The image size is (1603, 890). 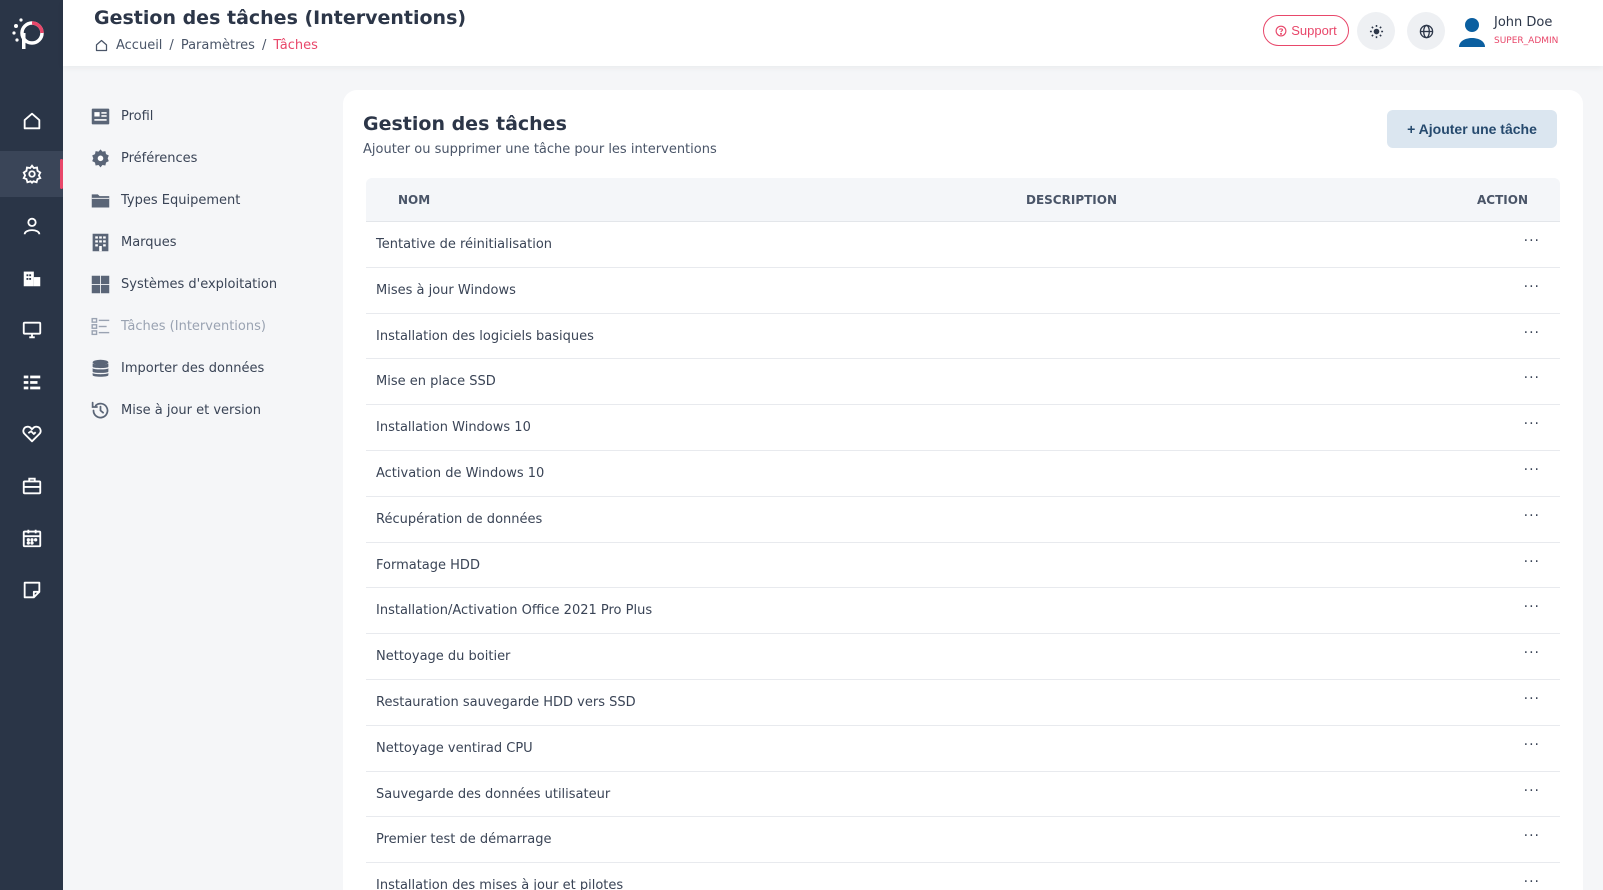 What do you see at coordinates (485, 336) in the screenshot?
I see `task-name: Installation des logiciels basiques` at bounding box center [485, 336].